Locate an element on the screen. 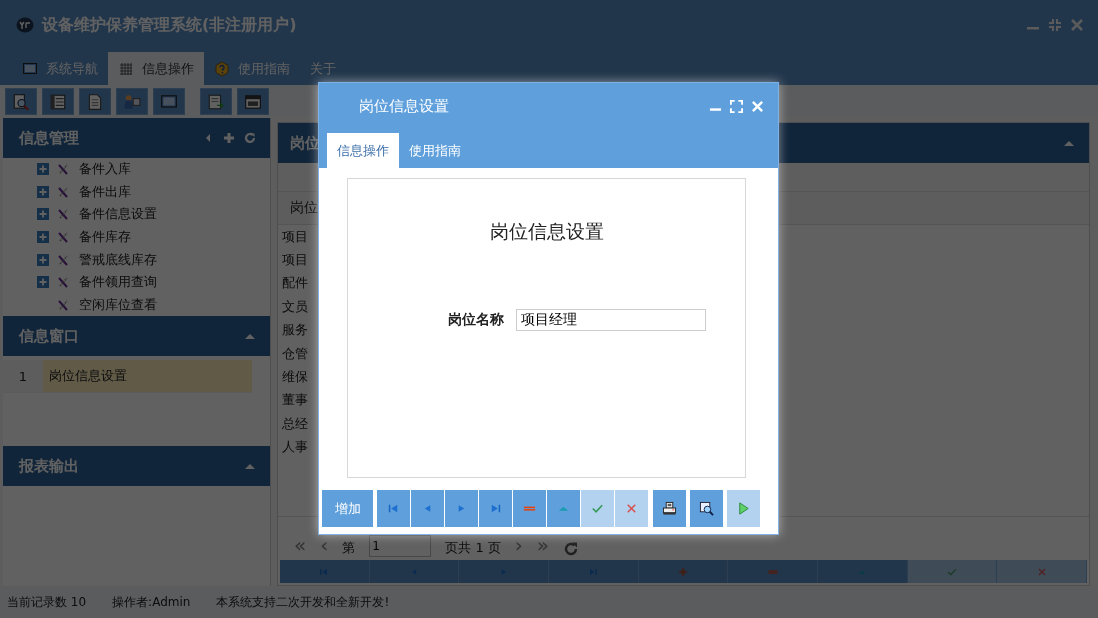 Image resolution: width=1098 pixels, height=618 pixels. column-header: 岗位 is located at coordinates (298, 208).